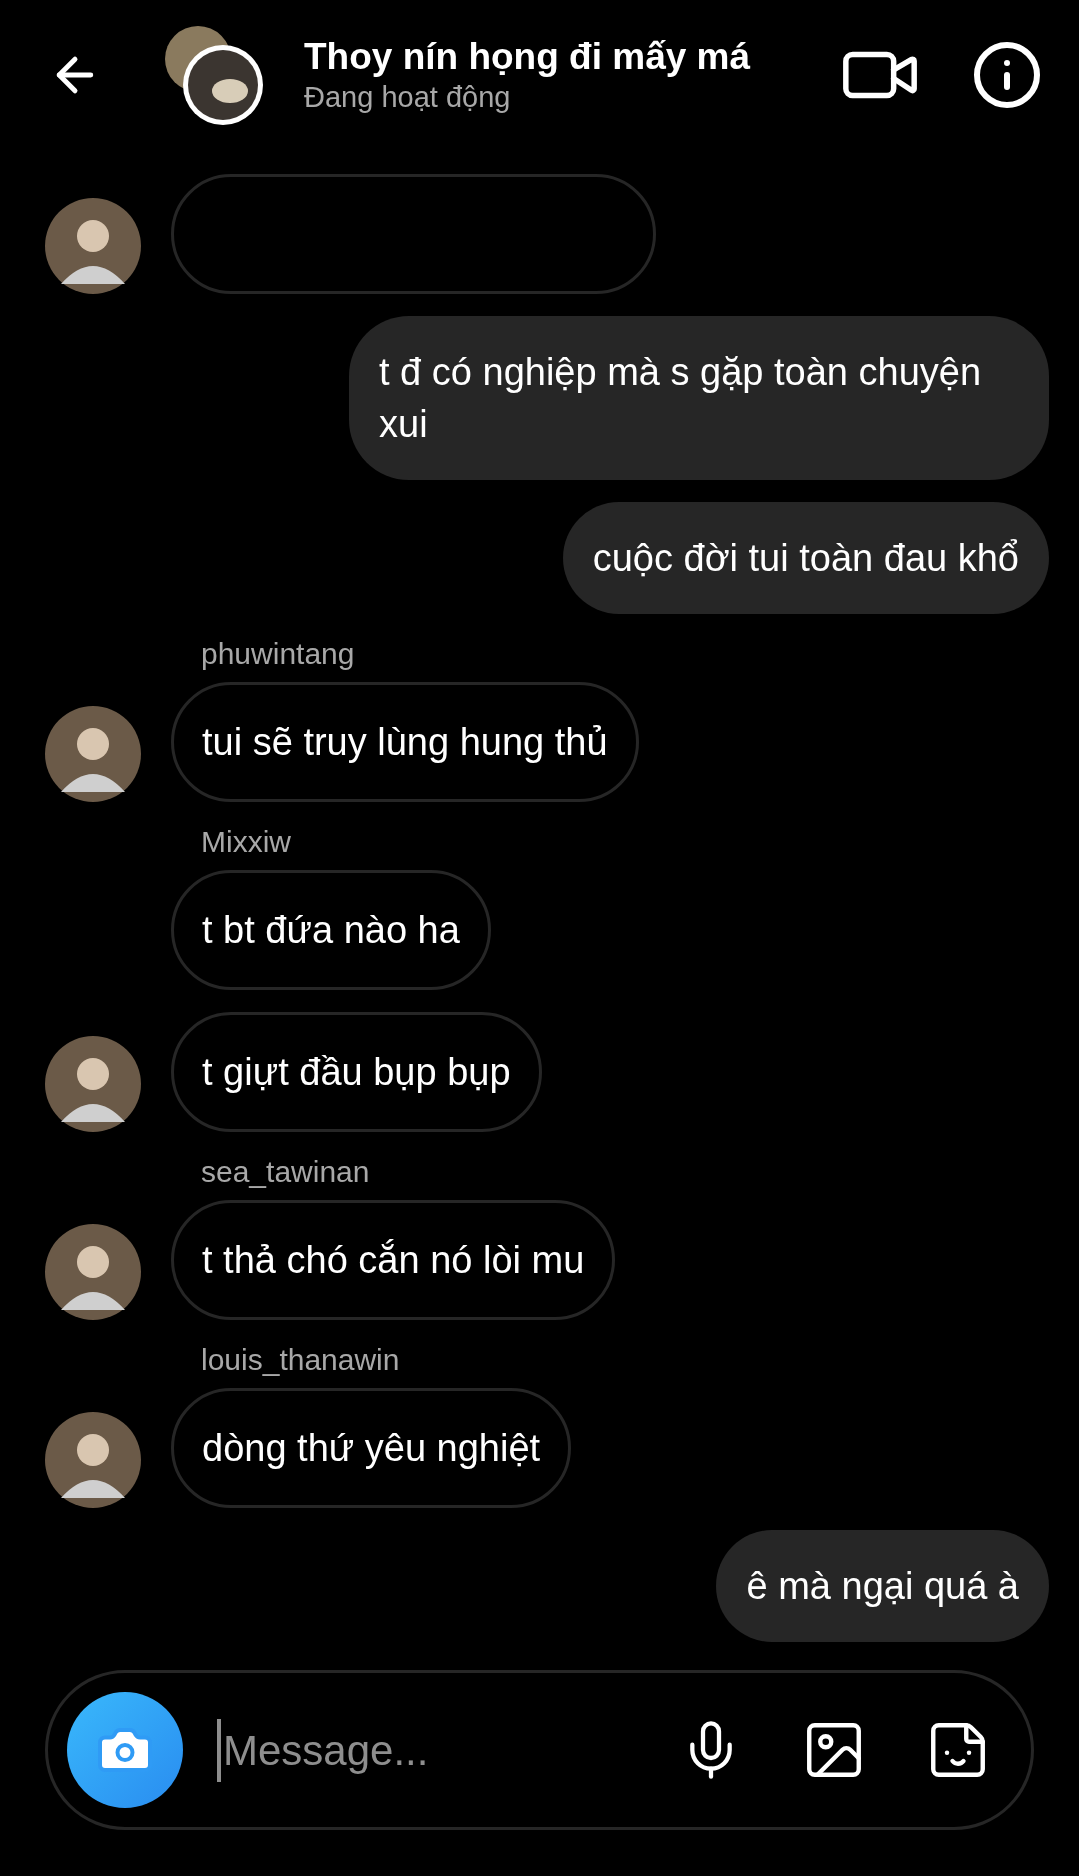 The height and width of the screenshot is (1876, 1079). I want to click on message-bubble: ê mà ngại quá à, so click(882, 1586).